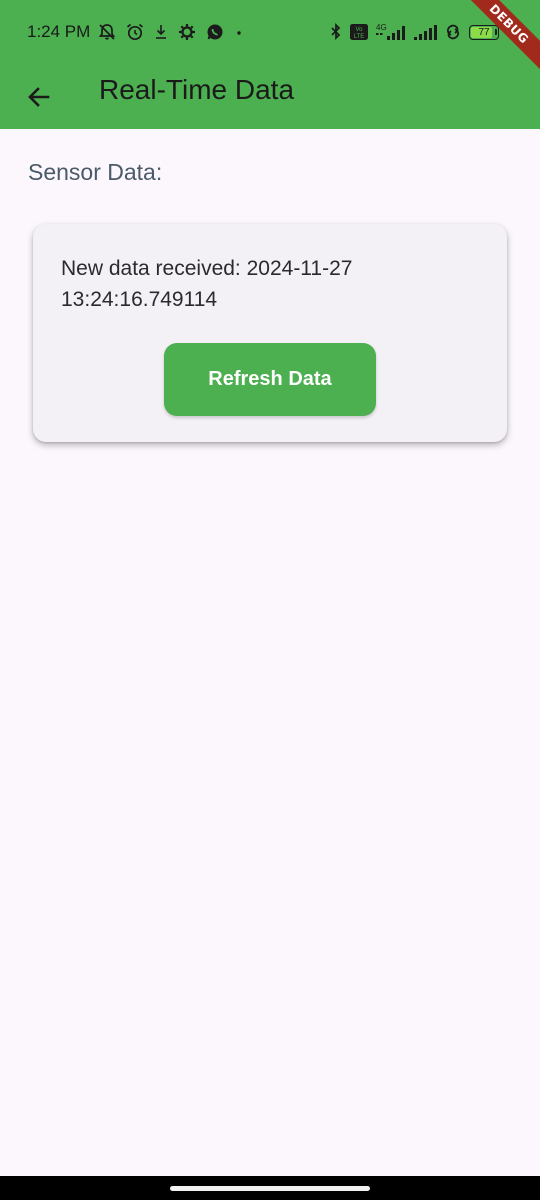  I want to click on app-bar: Real-Time Data, so click(270, 96).